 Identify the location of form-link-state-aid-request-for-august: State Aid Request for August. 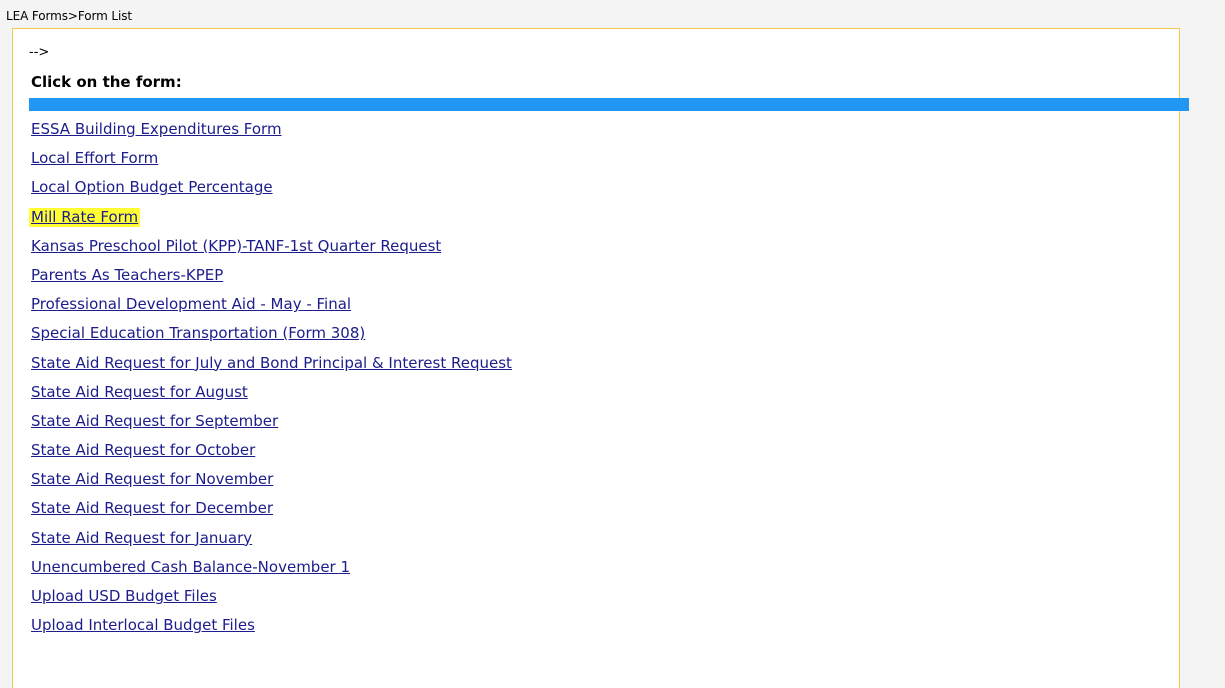
(139, 392).